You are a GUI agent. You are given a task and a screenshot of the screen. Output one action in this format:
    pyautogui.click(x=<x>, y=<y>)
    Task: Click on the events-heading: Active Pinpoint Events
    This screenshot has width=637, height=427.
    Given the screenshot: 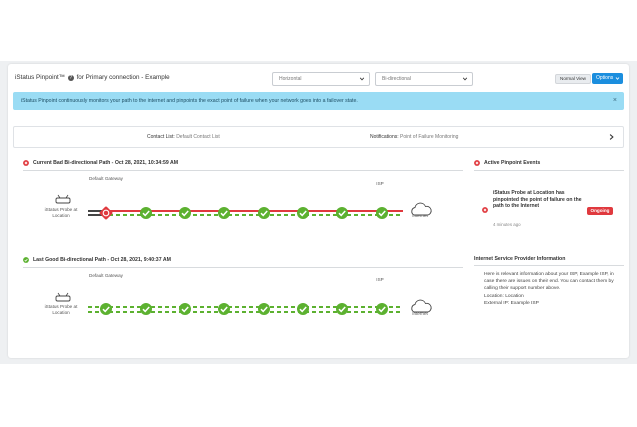 What is the action you would take?
    pyautogui.click(x=512, y=163)
    